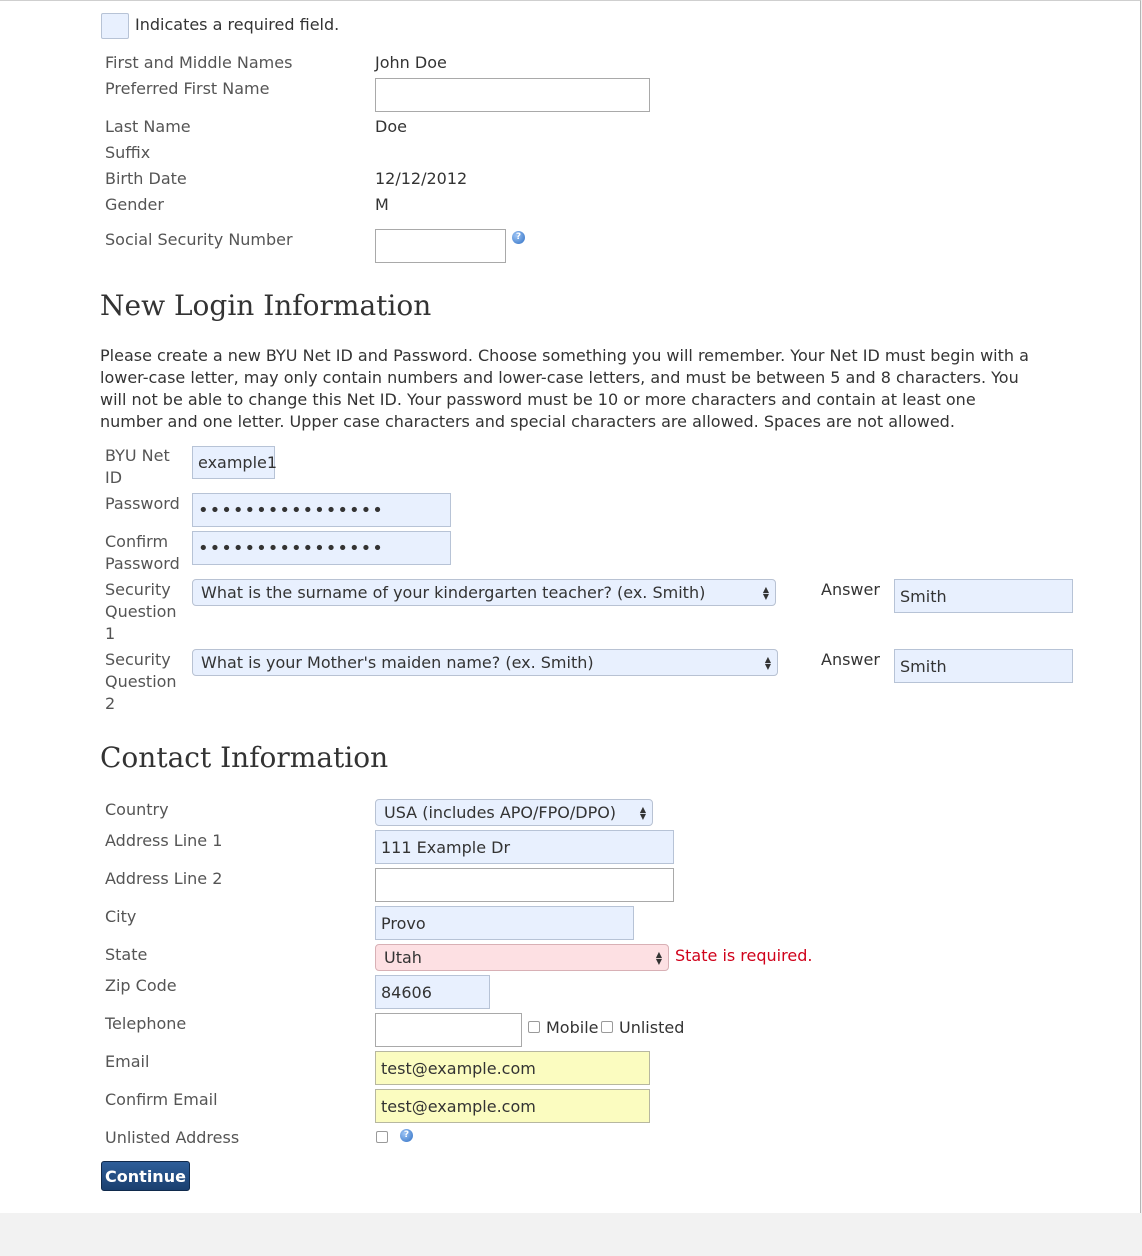 Image resolution: width=1142 pixels, height=1256 pixels. I want to click on ssn-help-icon: ?, so click(518, 237).